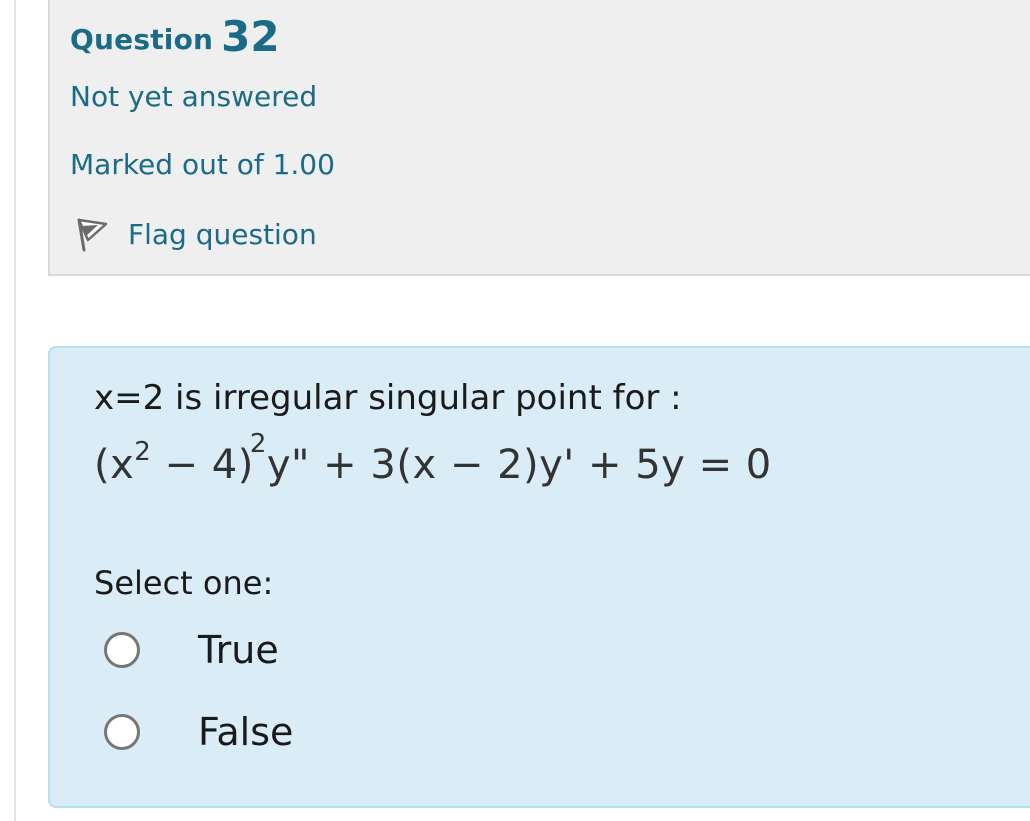 This screenshot has height=821, width=1030. What do you see at coordinates (238, 650) in the screenshot?
I see `answer-option-label: True` at bounding box center [238, 650].